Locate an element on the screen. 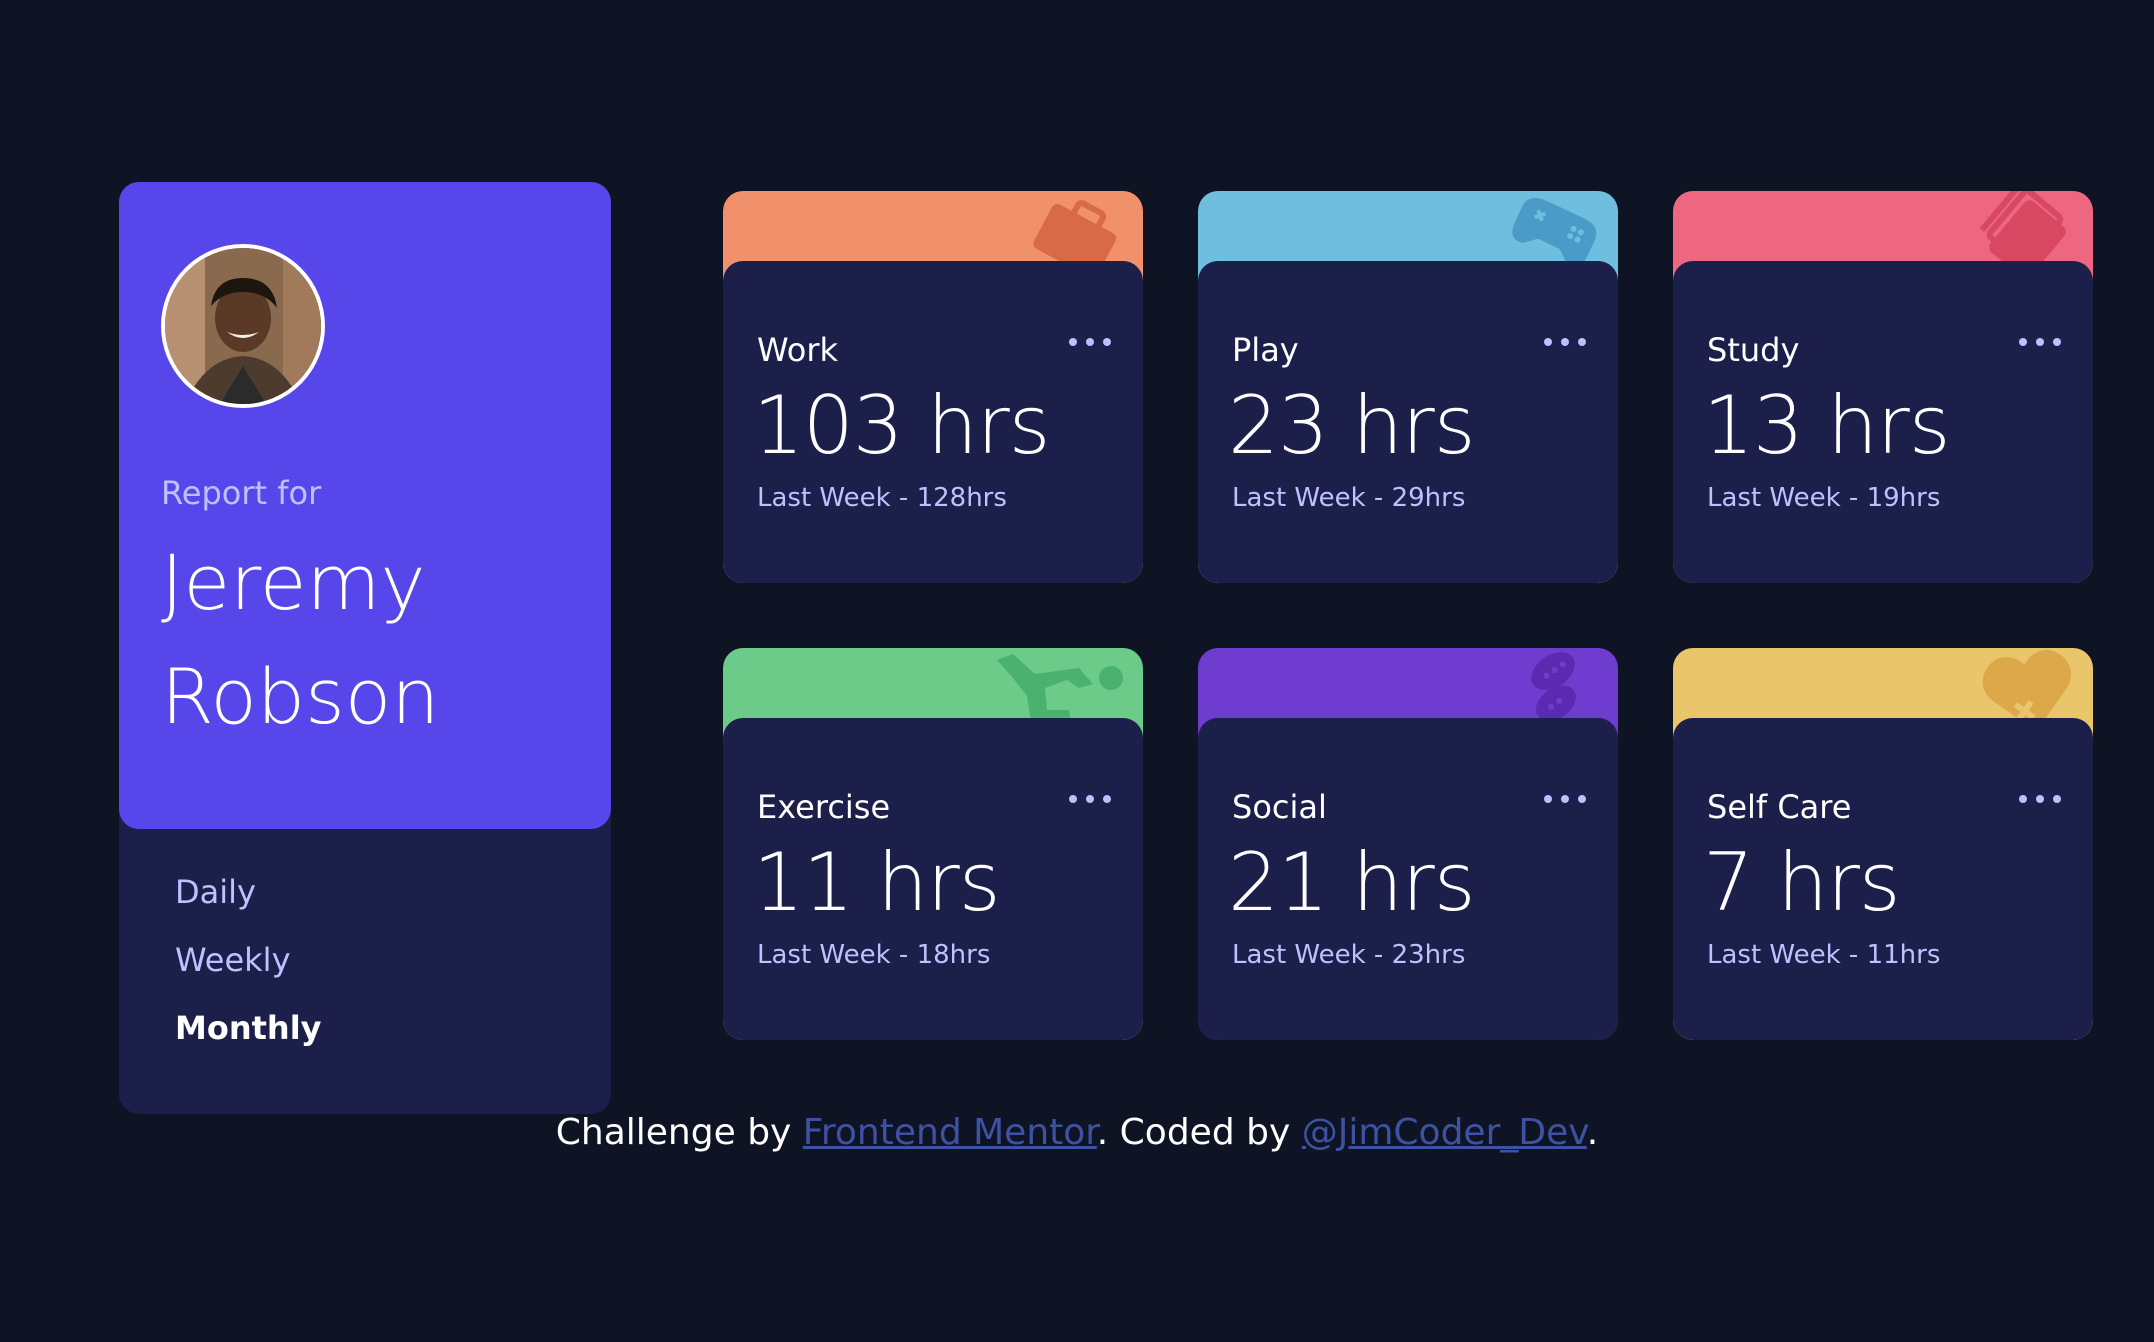  card-body: Study 13 hrs Last Week - 19hrs is located at coordinates (1883, 422).